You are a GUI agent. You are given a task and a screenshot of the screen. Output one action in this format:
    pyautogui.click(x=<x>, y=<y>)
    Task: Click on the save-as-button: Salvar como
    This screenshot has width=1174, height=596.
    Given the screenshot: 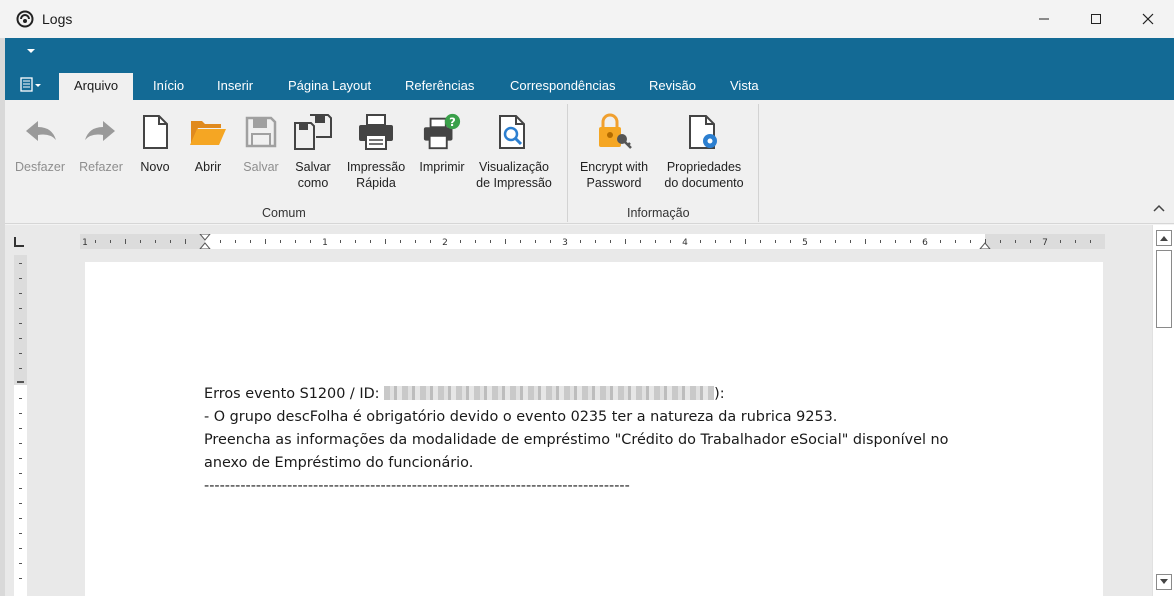 What is the action you would take?
    pyautogui.click(x=313, y=151)
    